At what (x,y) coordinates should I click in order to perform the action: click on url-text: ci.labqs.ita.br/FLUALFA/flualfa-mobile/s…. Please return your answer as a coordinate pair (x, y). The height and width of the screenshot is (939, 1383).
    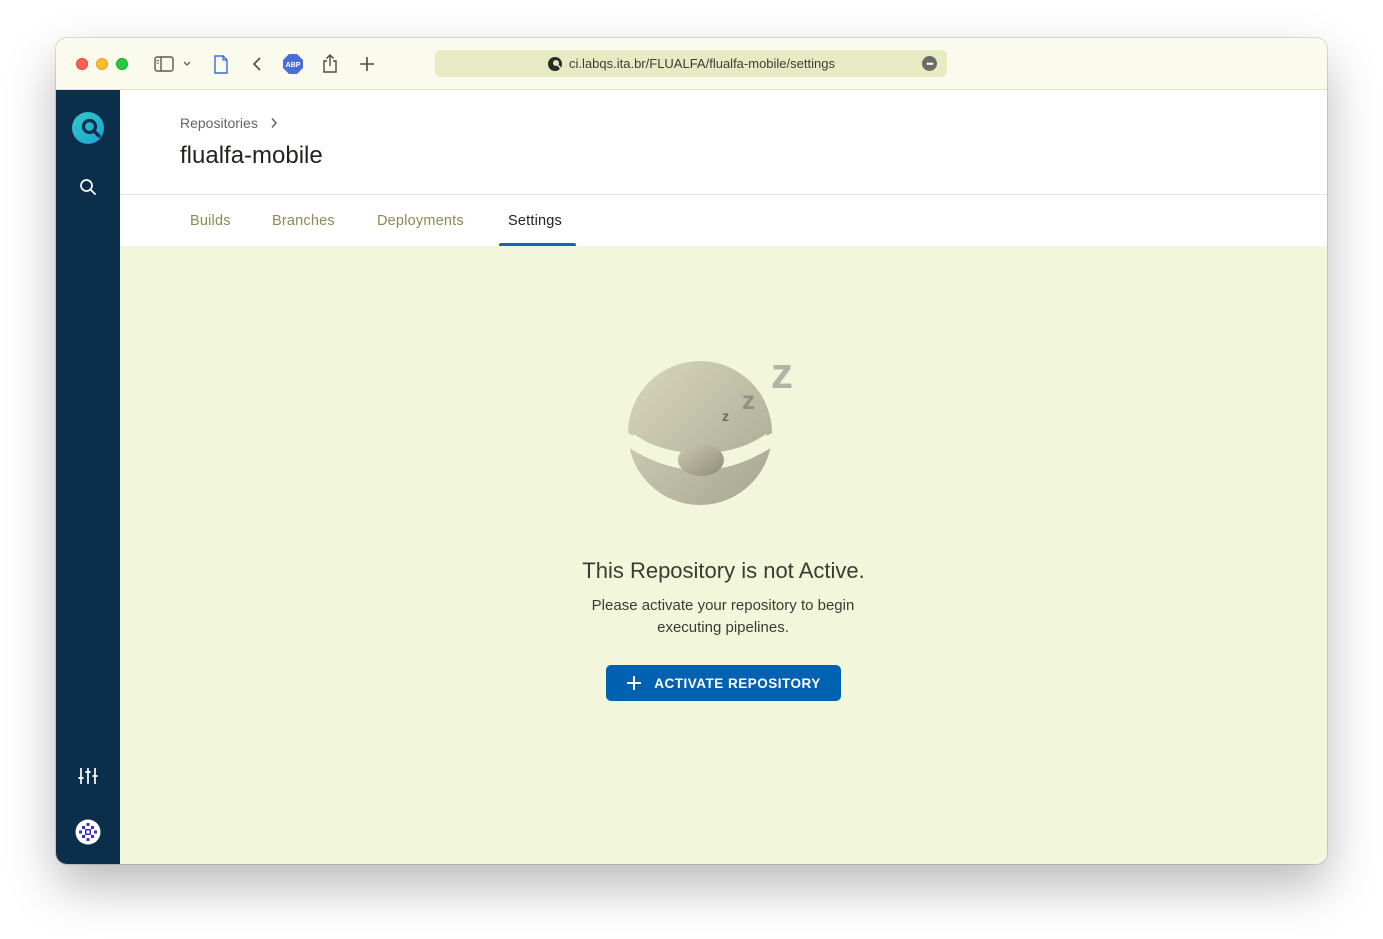
    Looking at the image, I should click on (702, 63).